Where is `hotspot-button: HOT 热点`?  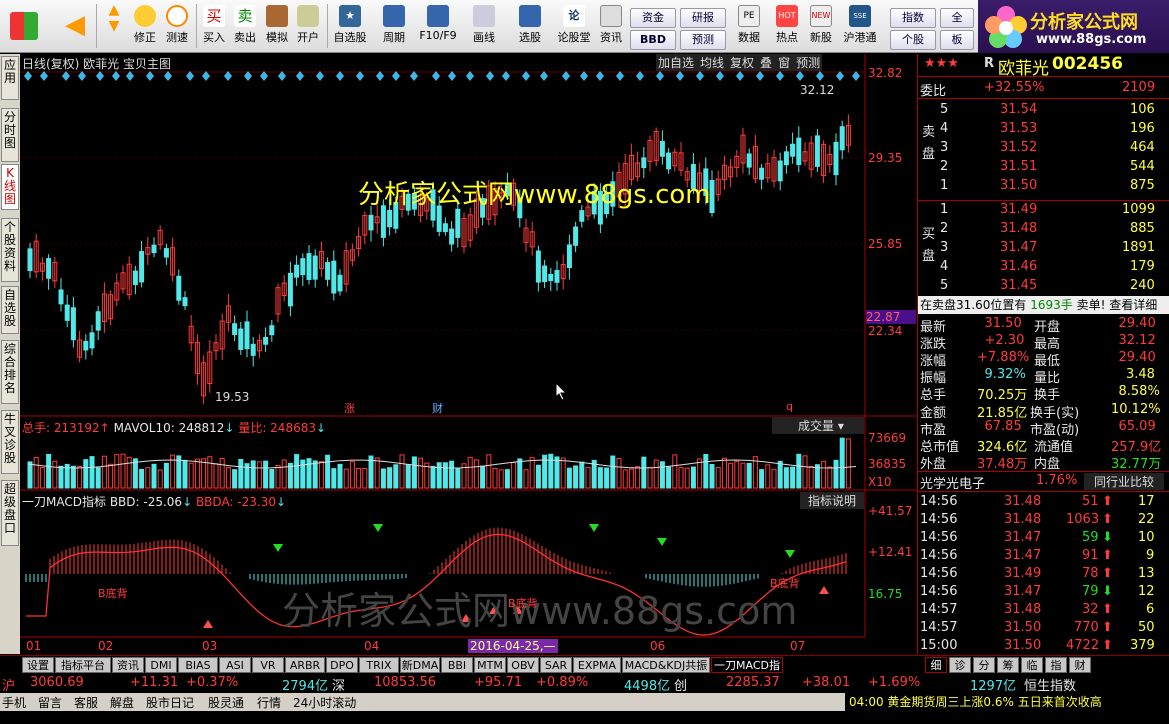
hotspot-button: HOT 热点 is located at coordinates (787, 27).